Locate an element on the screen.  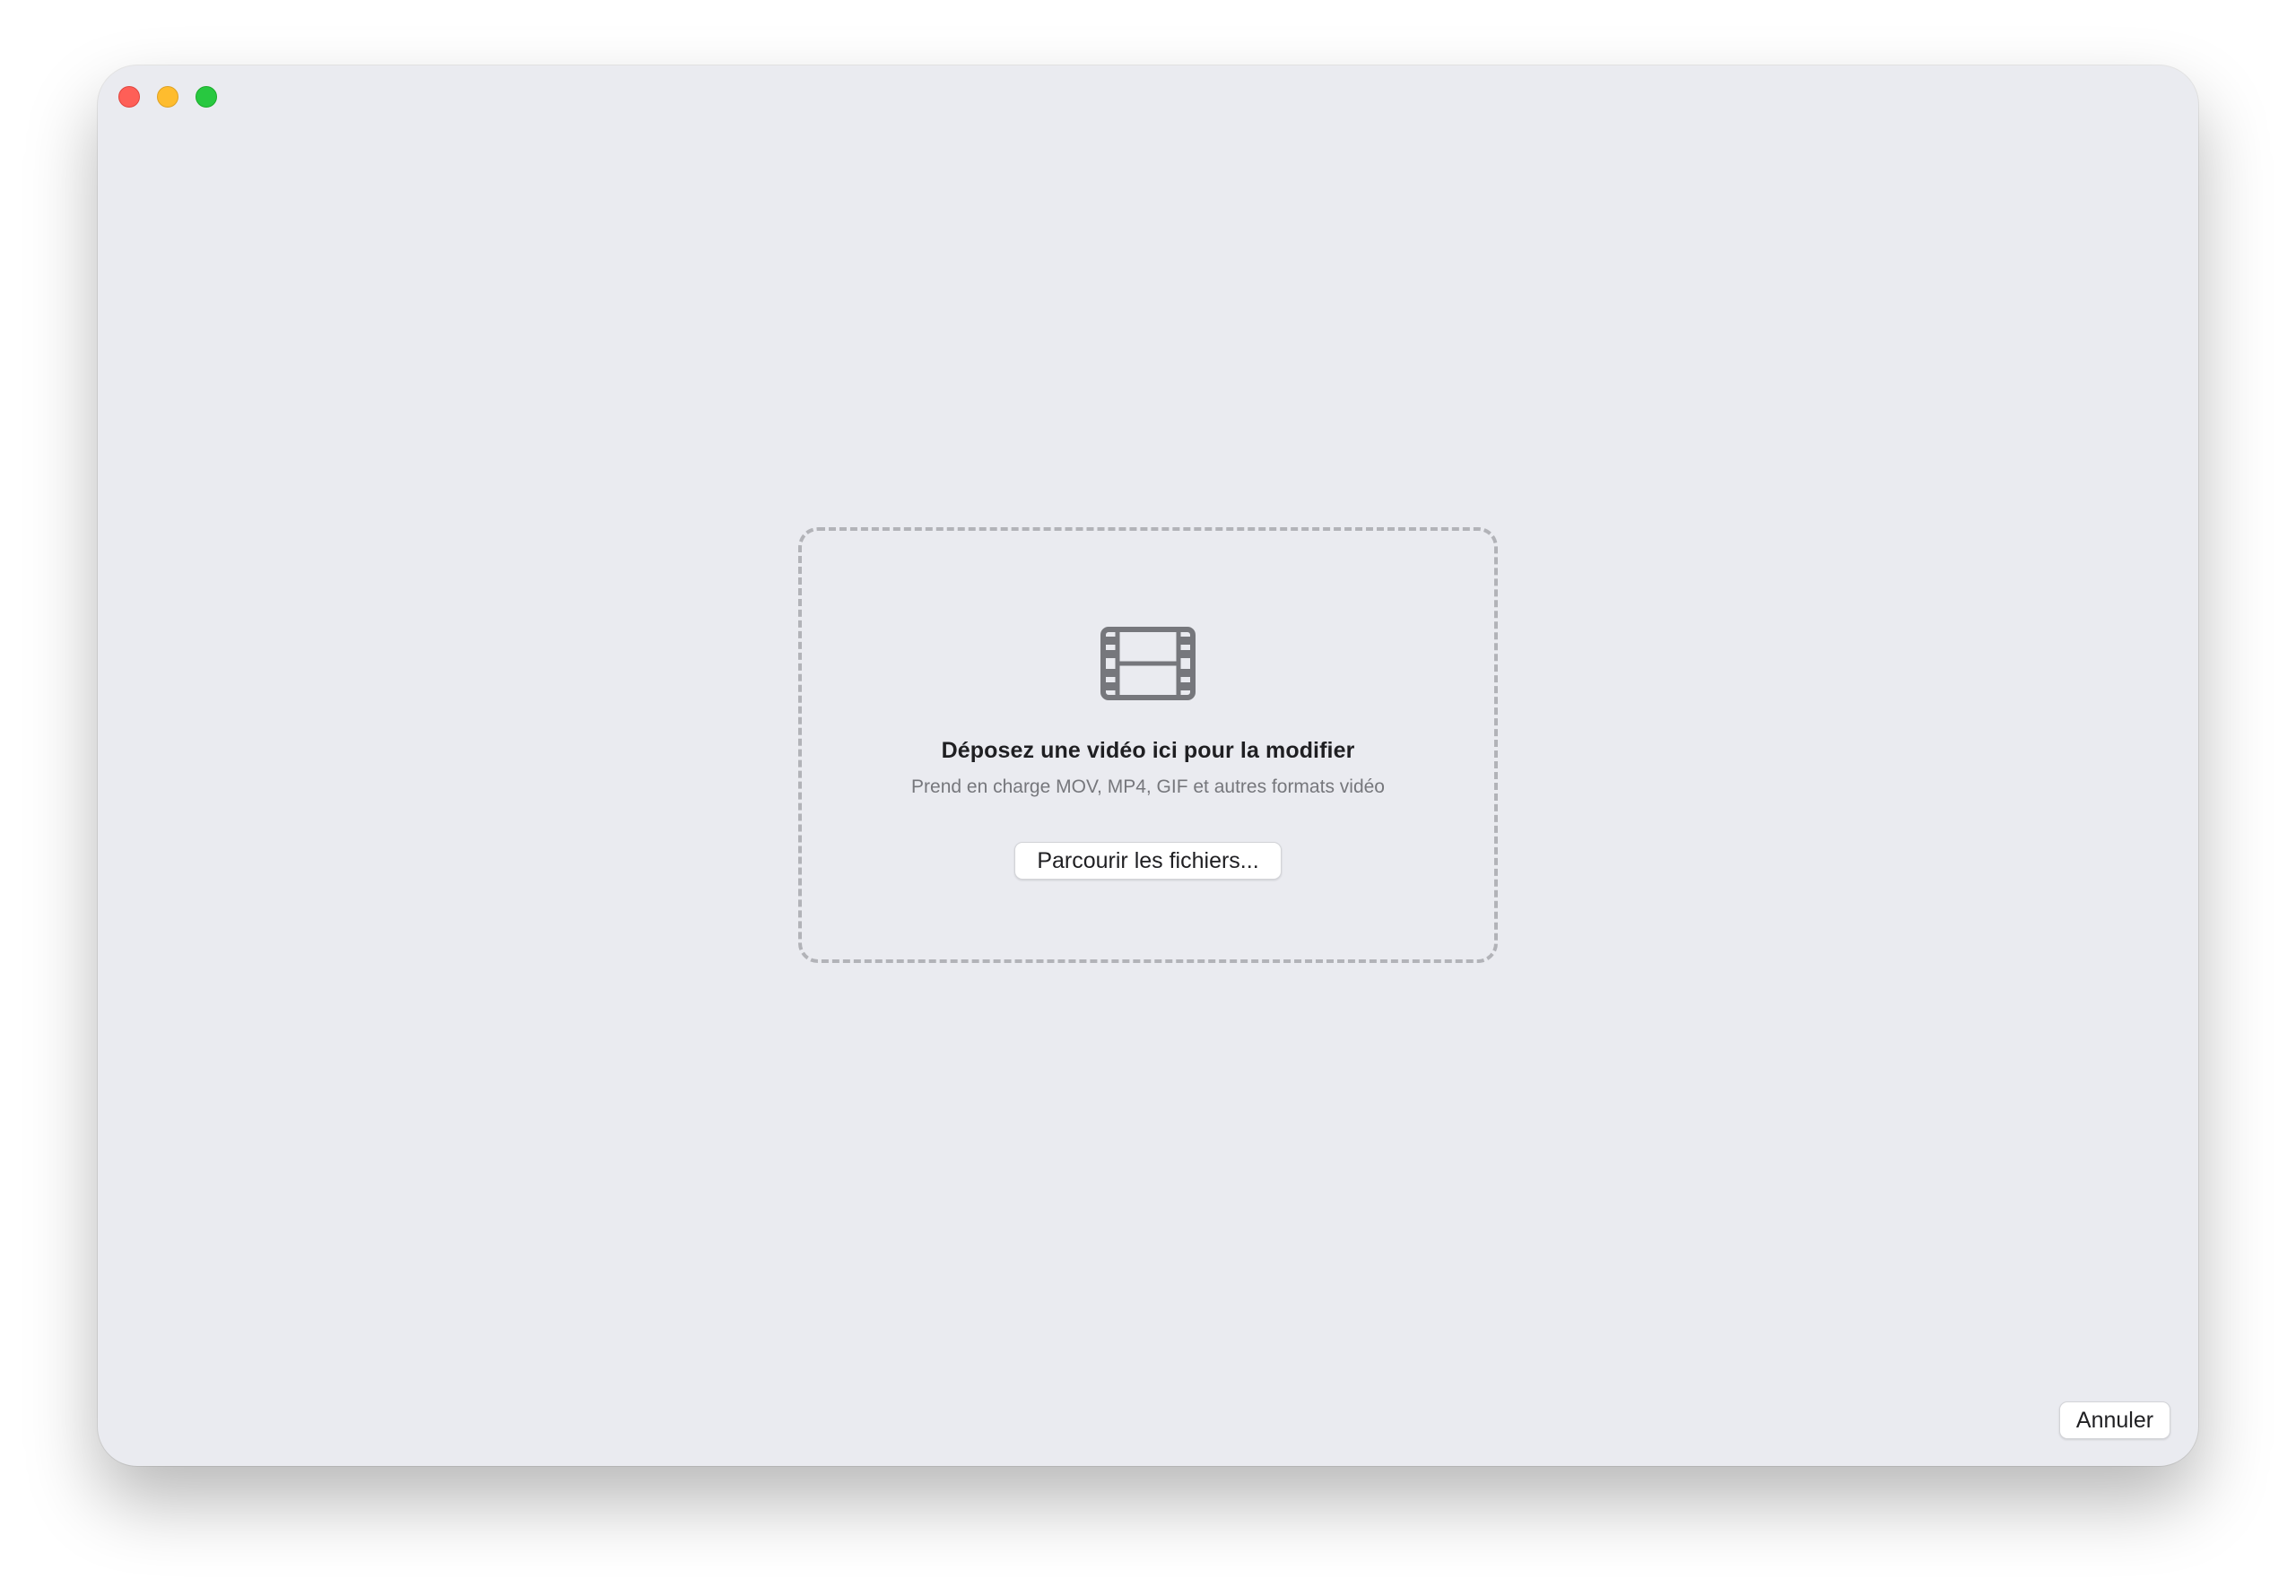
zoom-window-button is located at coordinates (206, 97).